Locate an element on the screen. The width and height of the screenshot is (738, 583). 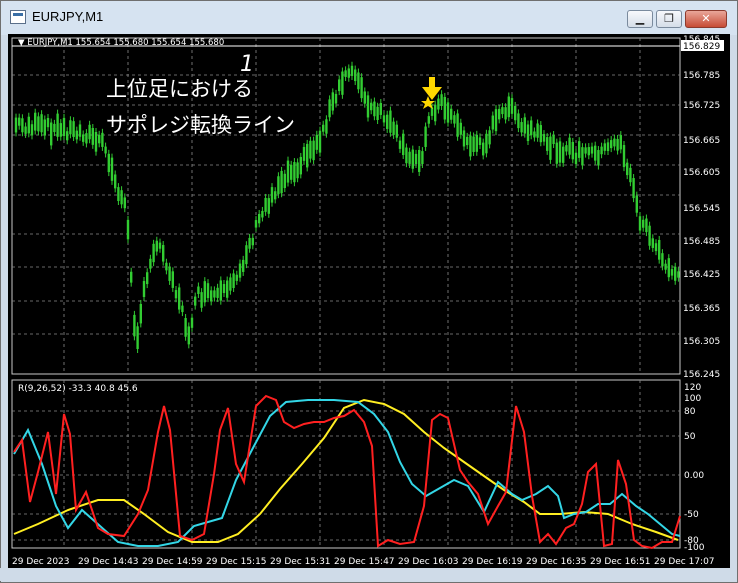
title-bar: EURJPY,M1 ▁ ❐ ✕ is located at coordinates (369, 18).